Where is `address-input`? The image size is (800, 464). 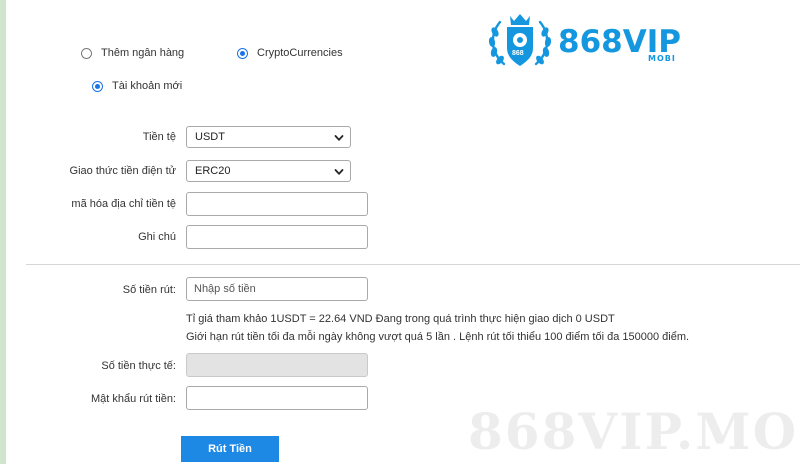 address-input is located at coordinates (277, 204).